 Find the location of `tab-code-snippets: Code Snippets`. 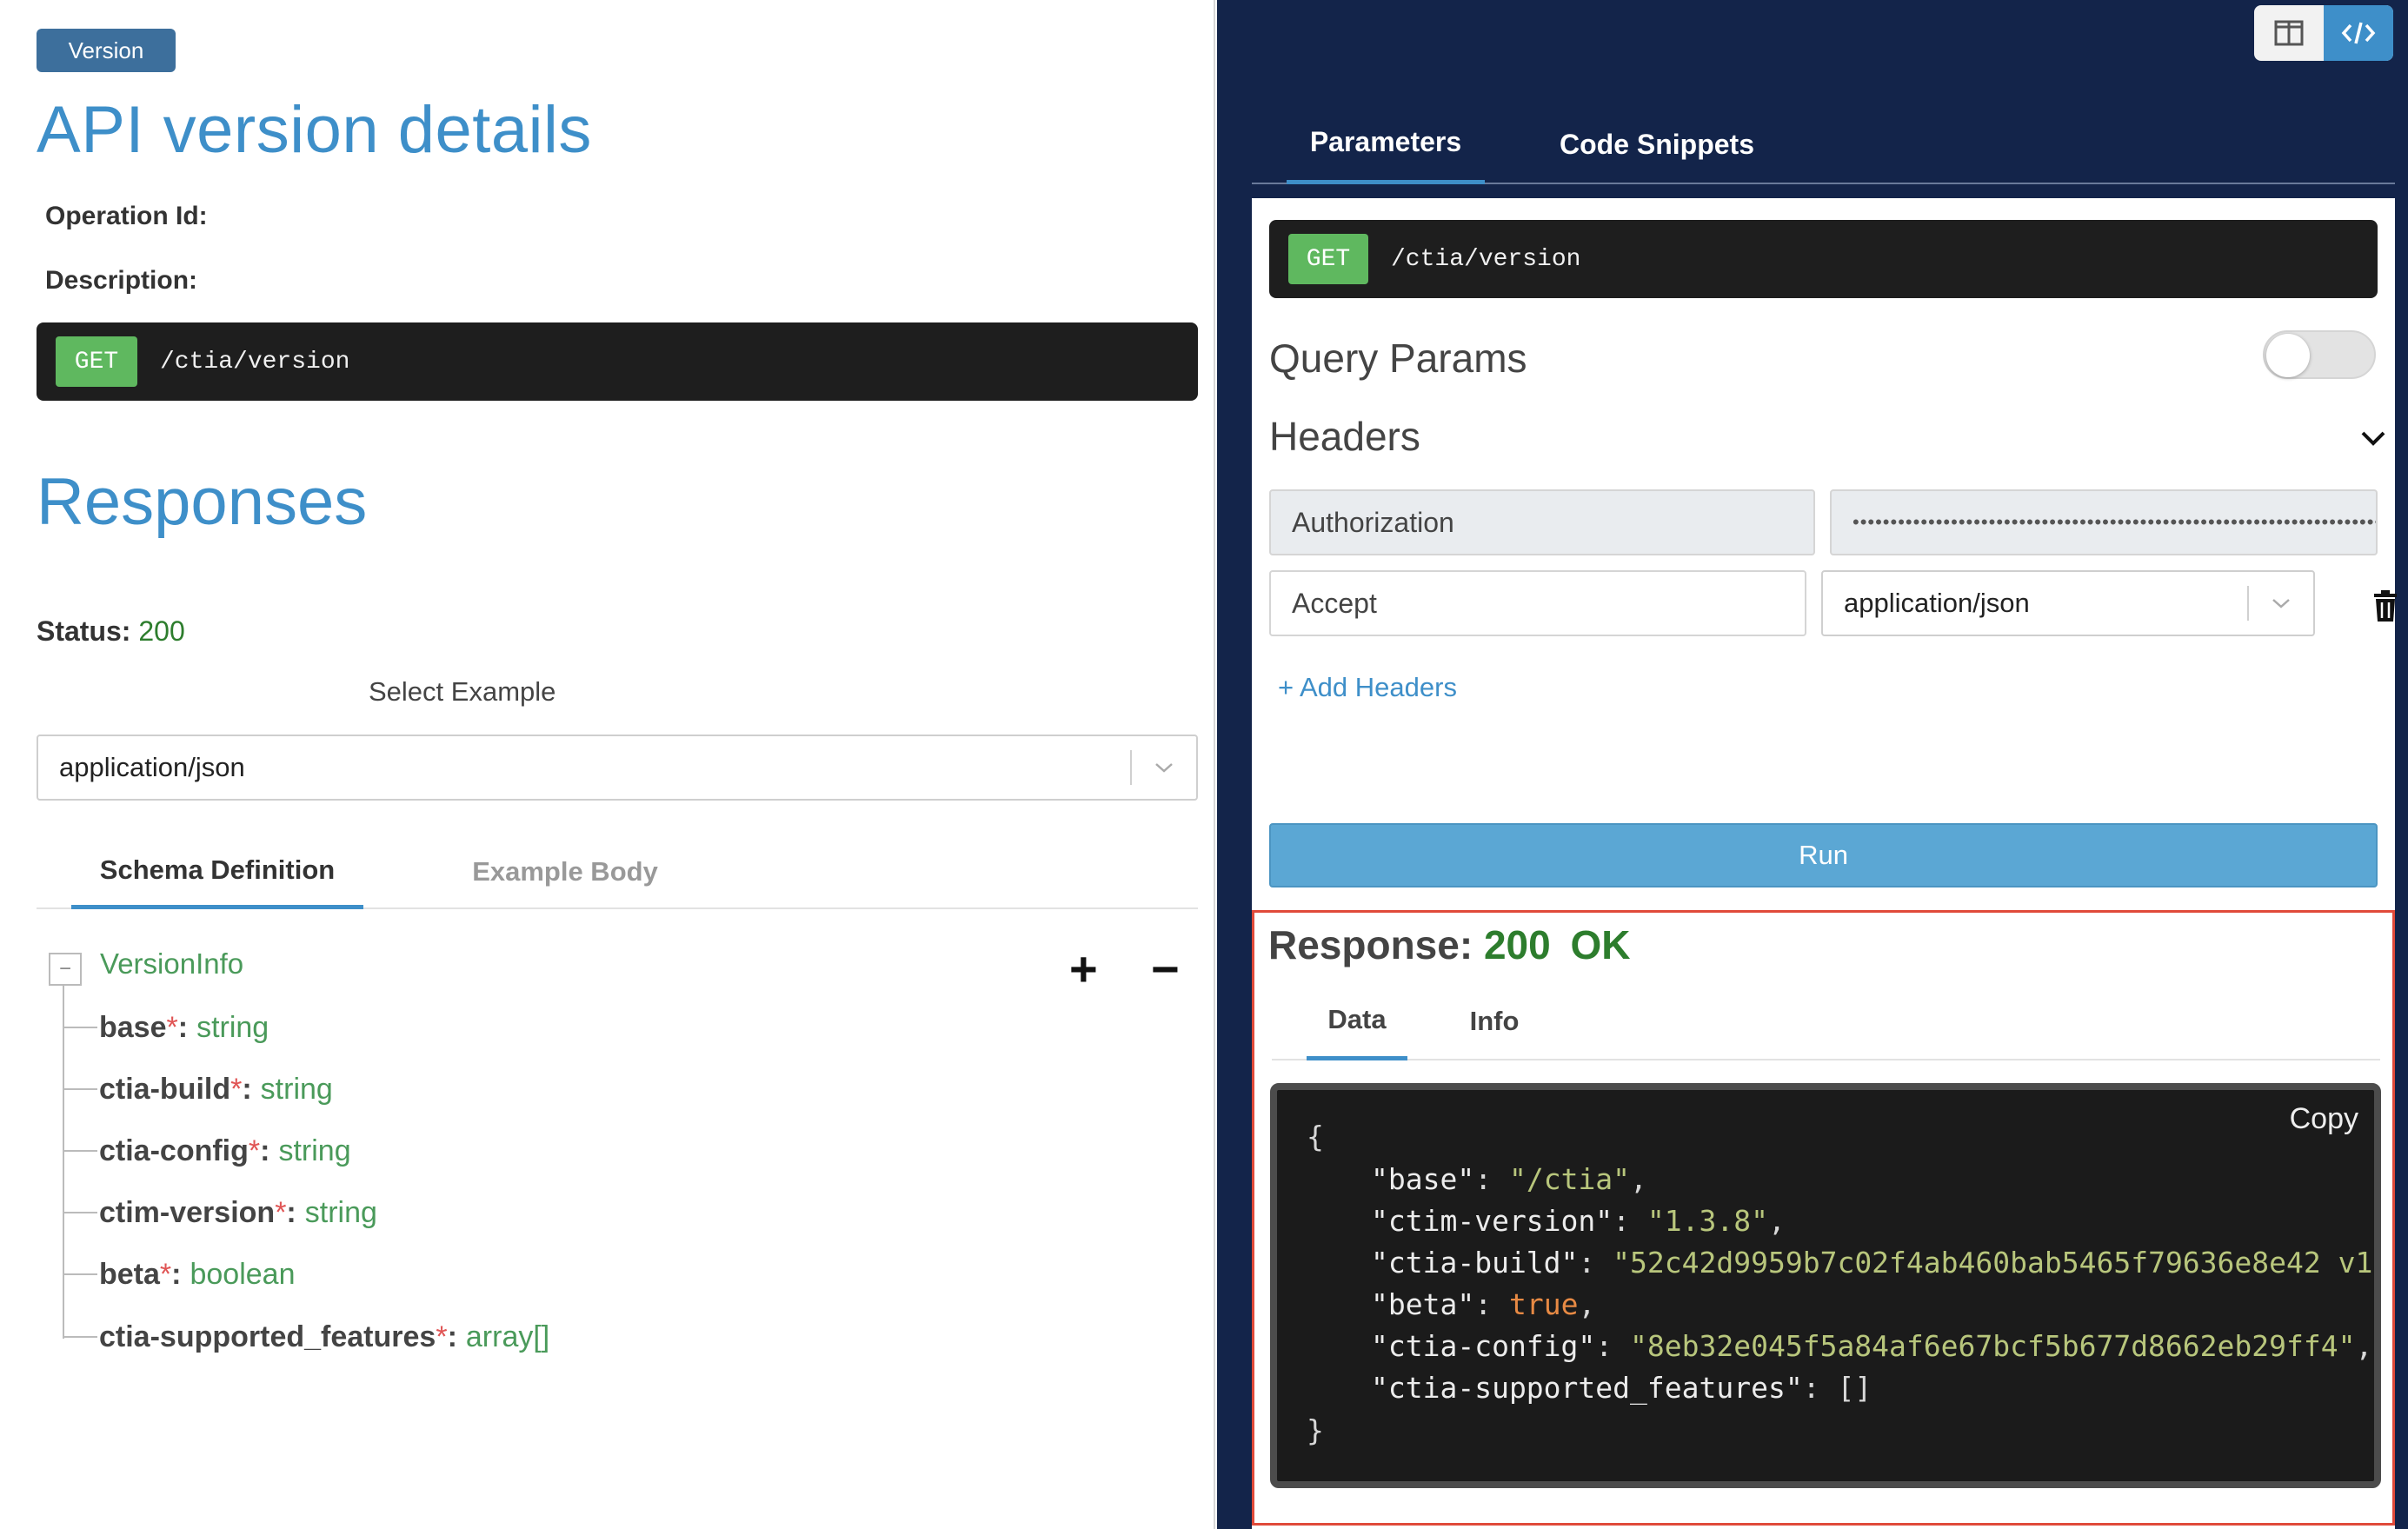

tab-code-snippets: Code Snippets is located at coordinates (1657, 144).